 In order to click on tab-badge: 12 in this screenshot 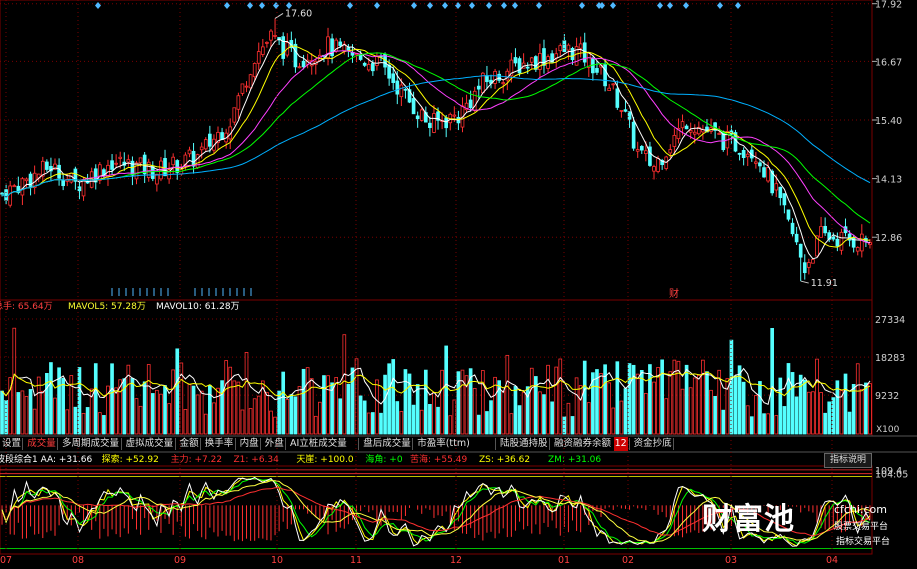, I will do `click(620, 444)`.